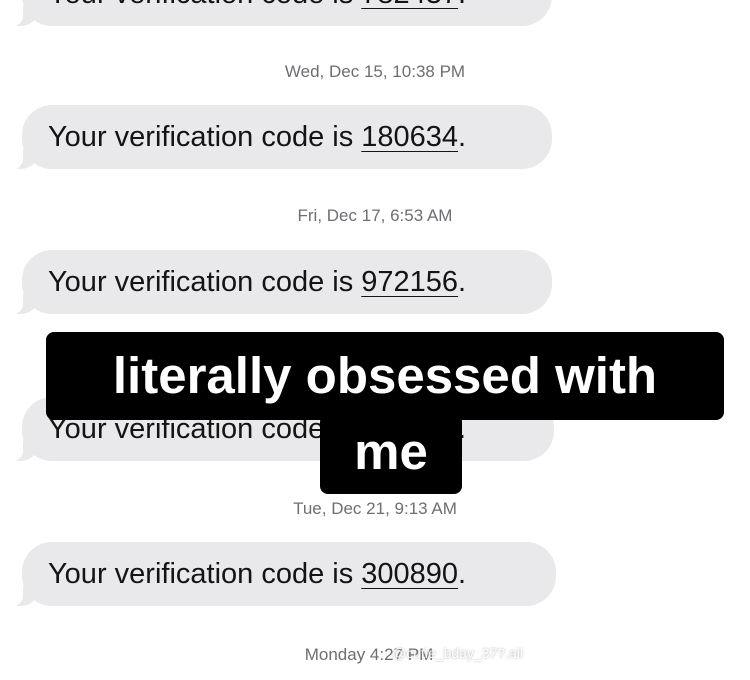  I want to click on story-caption-line-1: literally obsessed with, so click(385, 376).